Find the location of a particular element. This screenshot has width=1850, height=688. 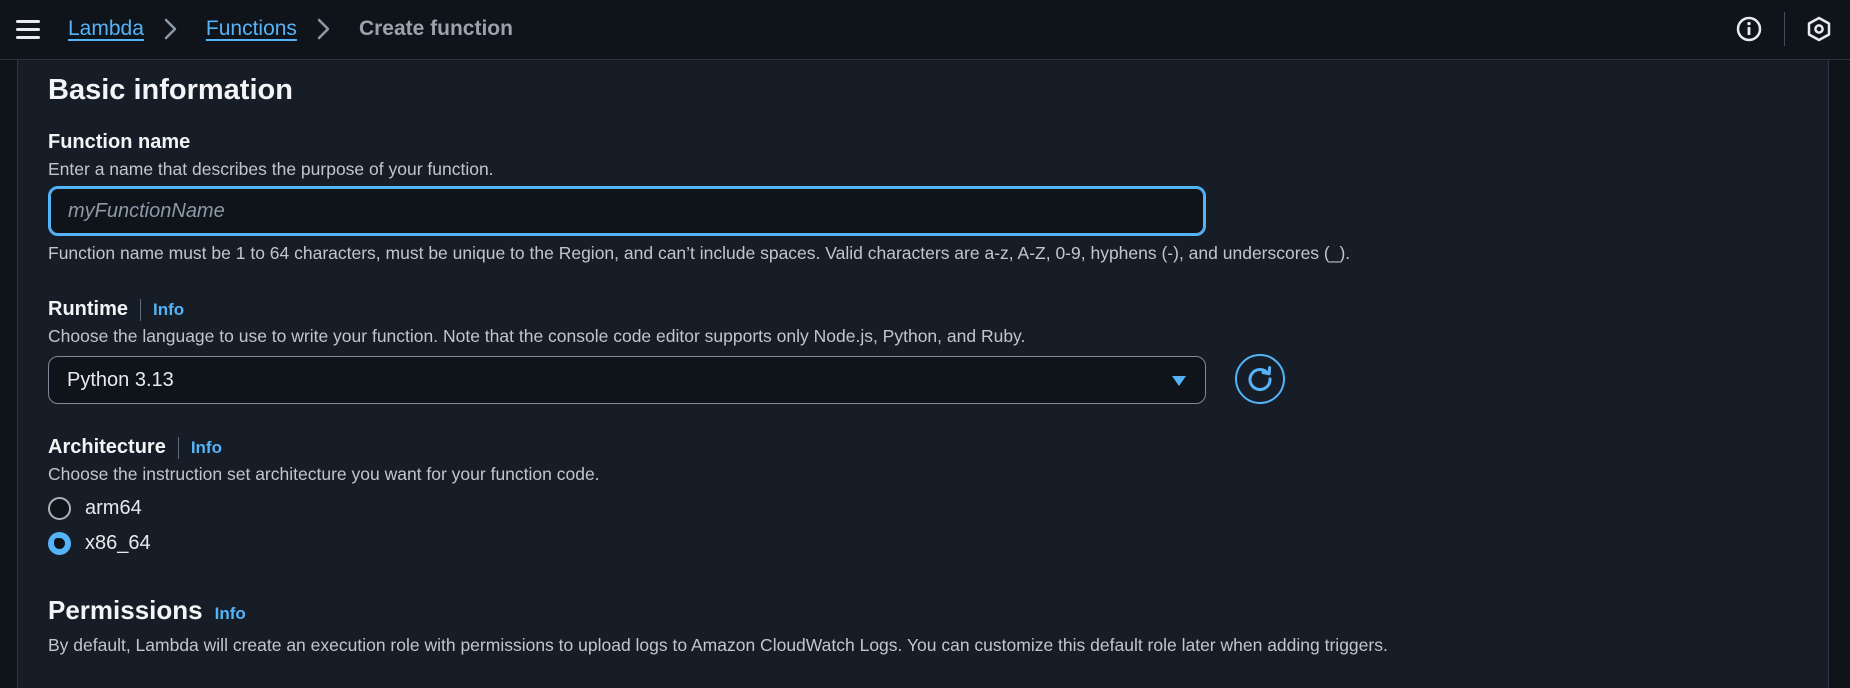

settings-hexagon-icon is located at coordinates (1819, 29).